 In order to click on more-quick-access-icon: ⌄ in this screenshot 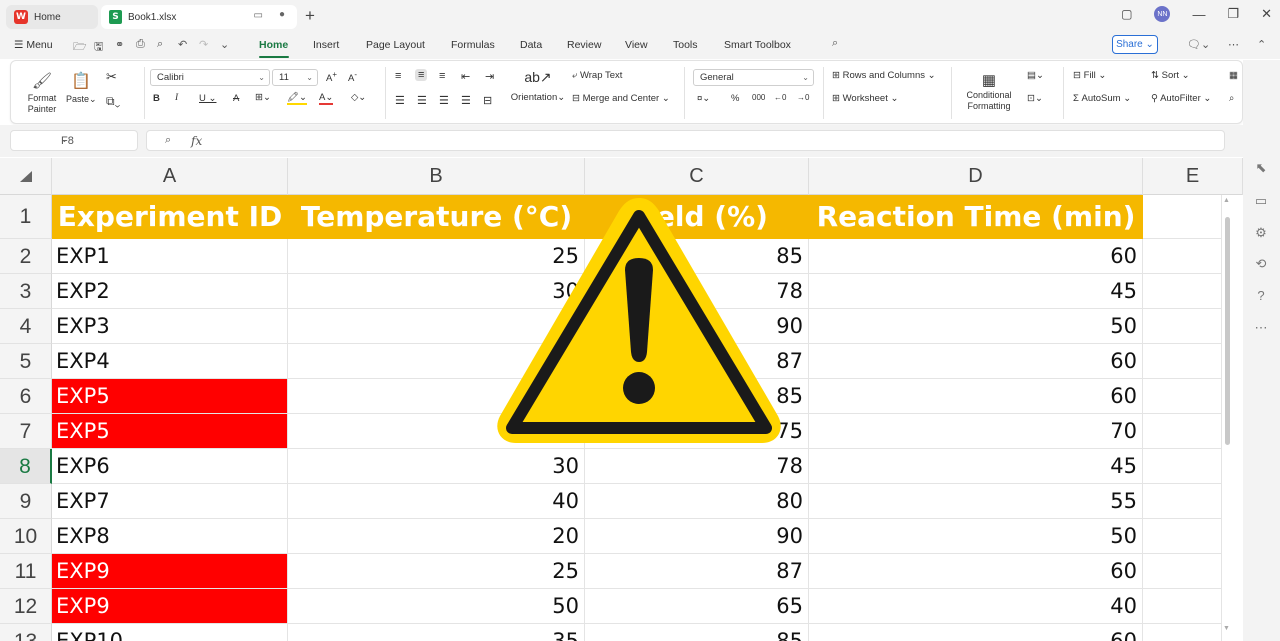, I will do `click(224, 44)`.